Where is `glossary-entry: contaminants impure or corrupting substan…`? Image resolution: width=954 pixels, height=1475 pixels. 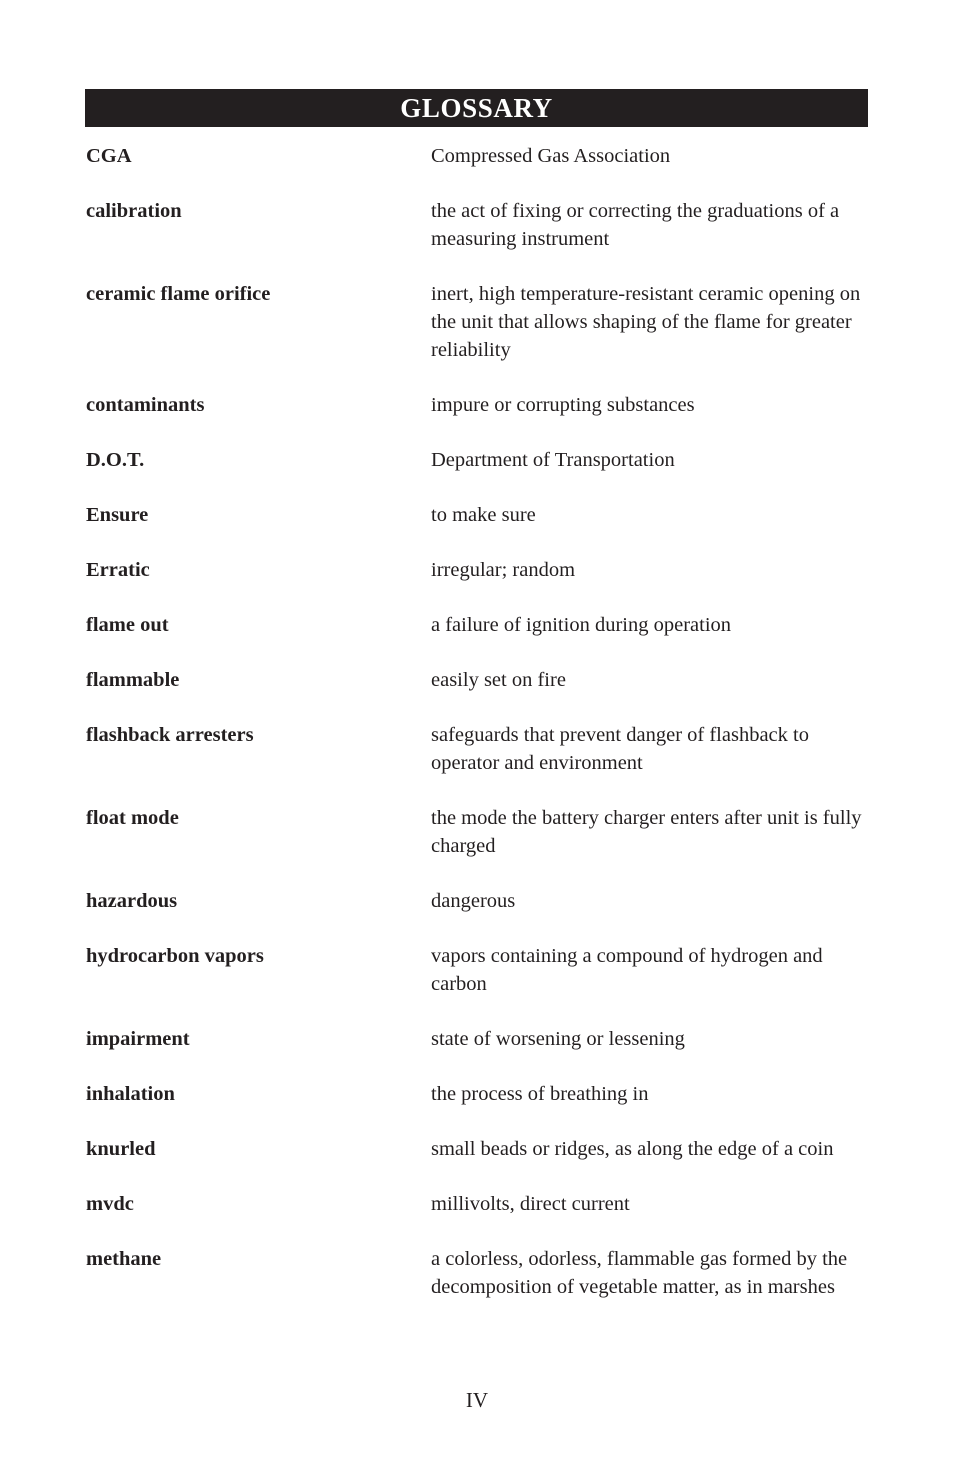
glossary-entry: contaminants impure or corrupting substan… is located at coordinates (481, 405).